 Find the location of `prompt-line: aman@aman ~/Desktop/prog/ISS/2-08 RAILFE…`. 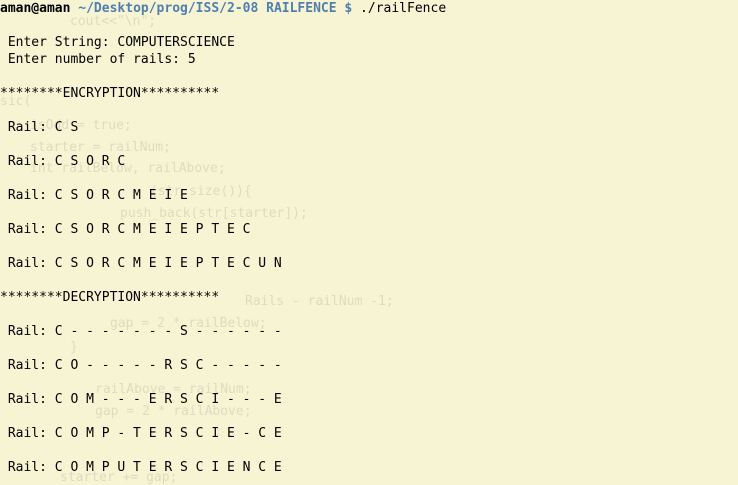

prompt-line: aman@aman ~/Desktop/prog/ISS/2-08 RAILFE… is located at coordinates (223, 8).